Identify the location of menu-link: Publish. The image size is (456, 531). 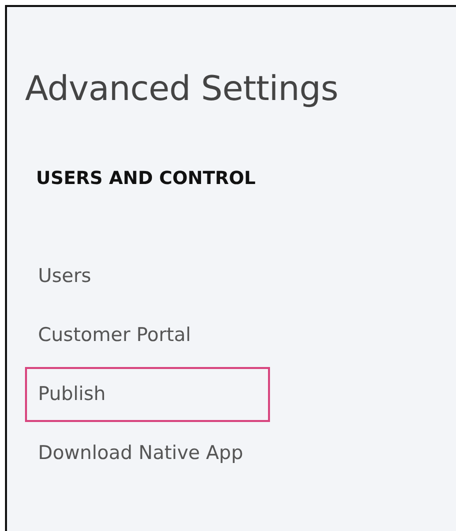
(147, 394).